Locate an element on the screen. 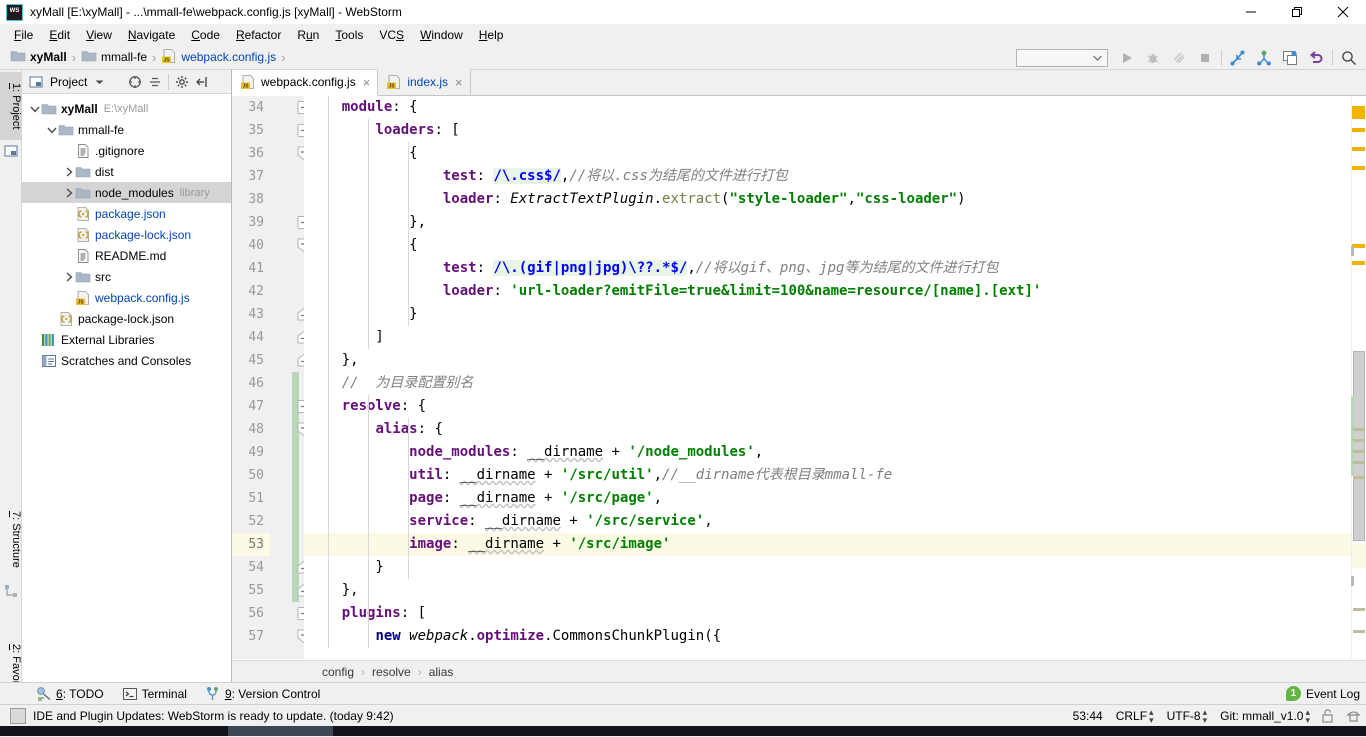 This screenshot has height=737, width=1366. code-line: module: { is located at coordinates (835, 107).